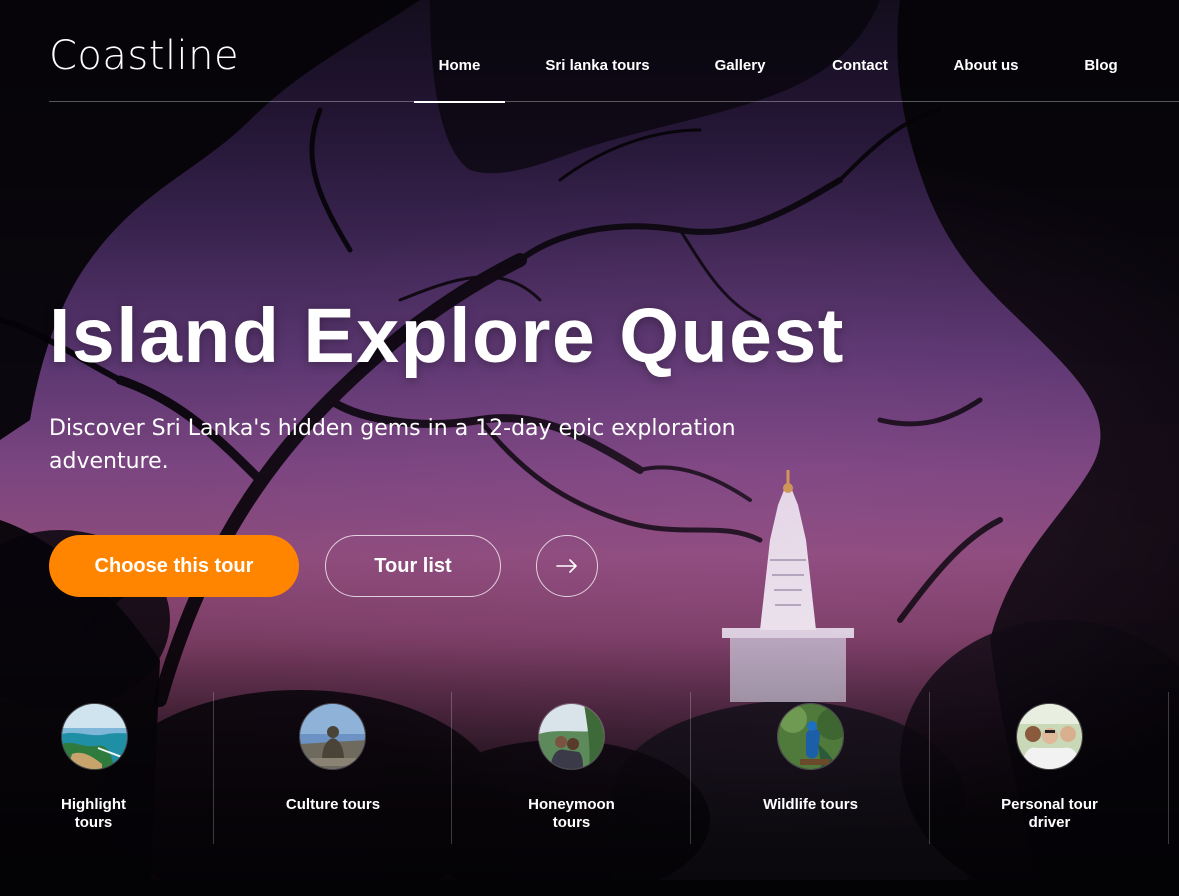 This screenshot has width=1179, height=896. Describe the element at coordinates (413, 566) in the screenshot. I see `tour-list-button: Tour list` at that location.